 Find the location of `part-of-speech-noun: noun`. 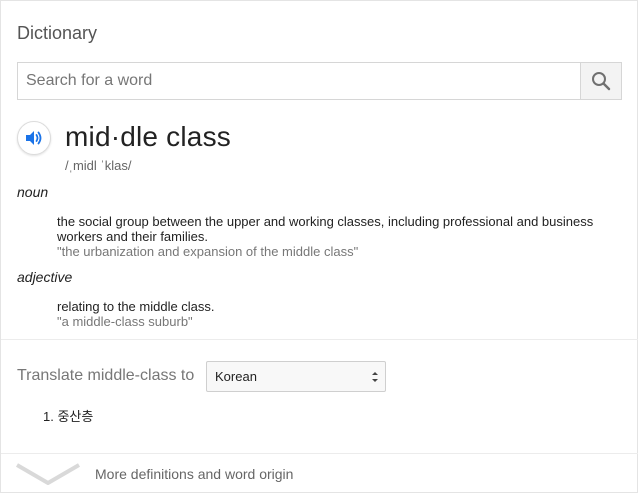

part-of-speech-noun: noun is located at coordinates (33, 192).